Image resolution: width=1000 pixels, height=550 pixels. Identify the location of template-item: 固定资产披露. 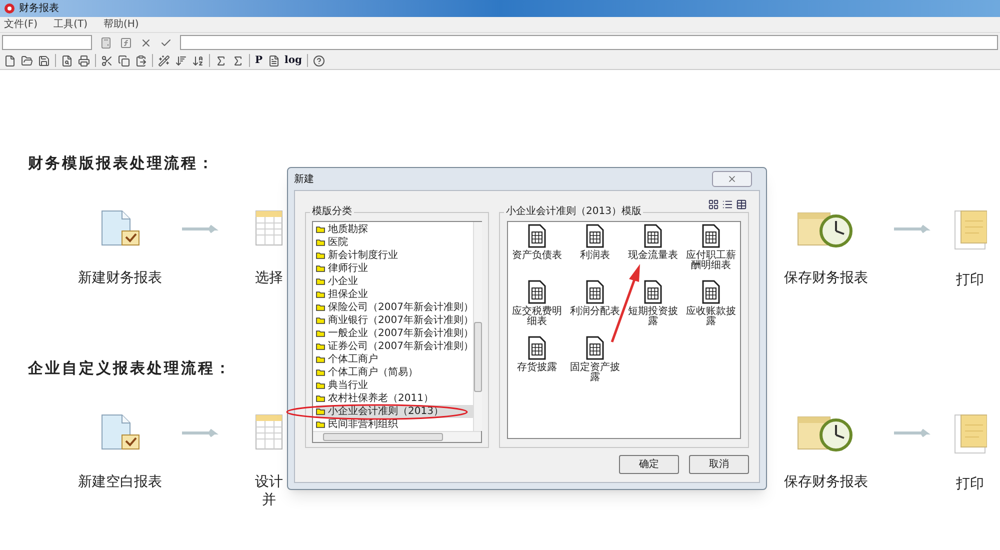
(595, 362).